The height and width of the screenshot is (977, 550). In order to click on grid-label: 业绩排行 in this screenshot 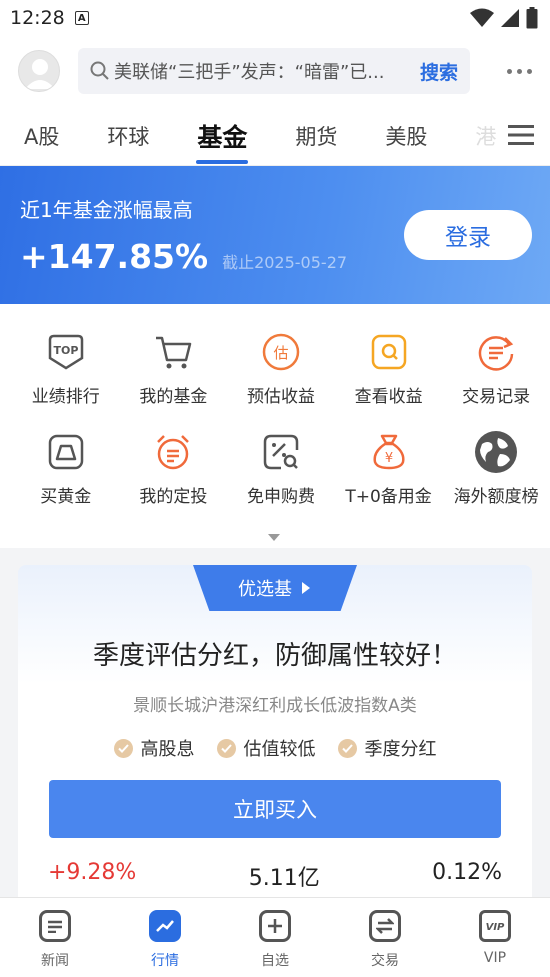, I will do `click(65, 397)`.